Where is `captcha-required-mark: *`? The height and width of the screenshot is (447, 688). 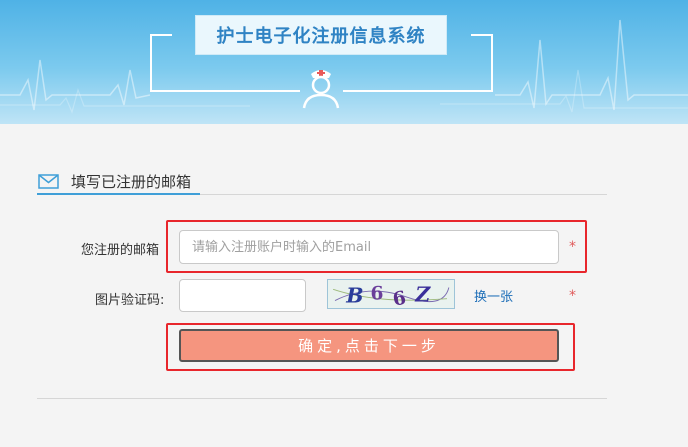
captcha-required-mark: * is located at coordinates (572, 296).